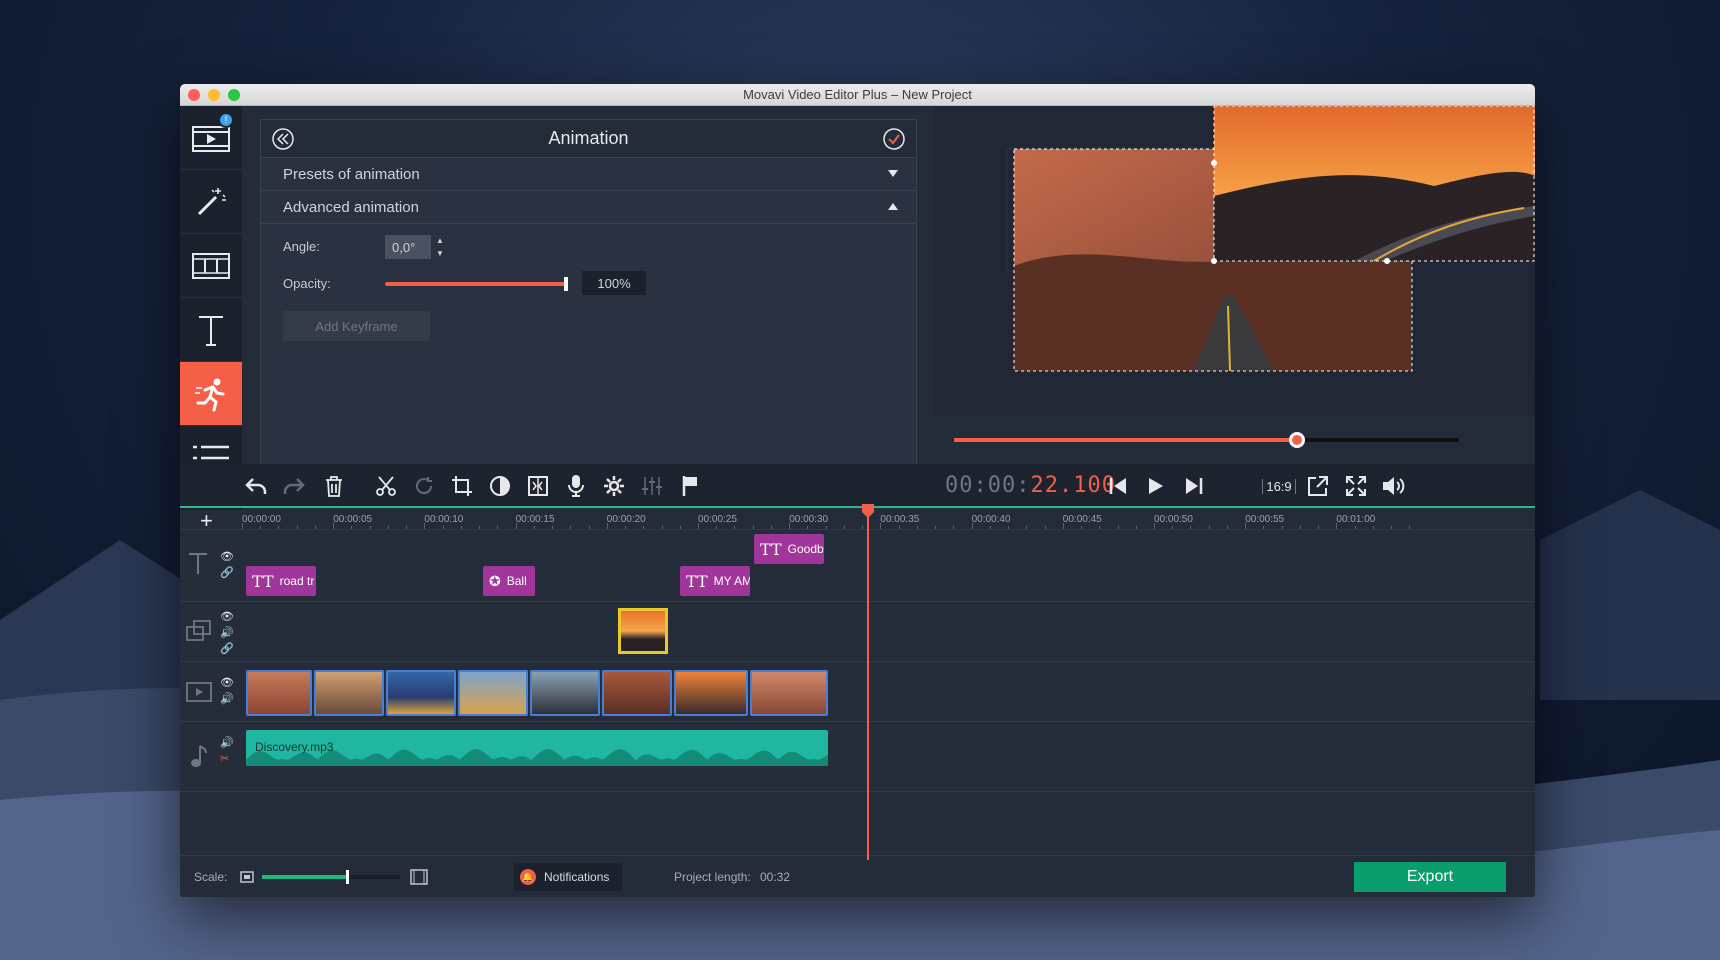 This screenshot has height=960, width=1720. I want to click on running-man-icon, so click(210, 394).